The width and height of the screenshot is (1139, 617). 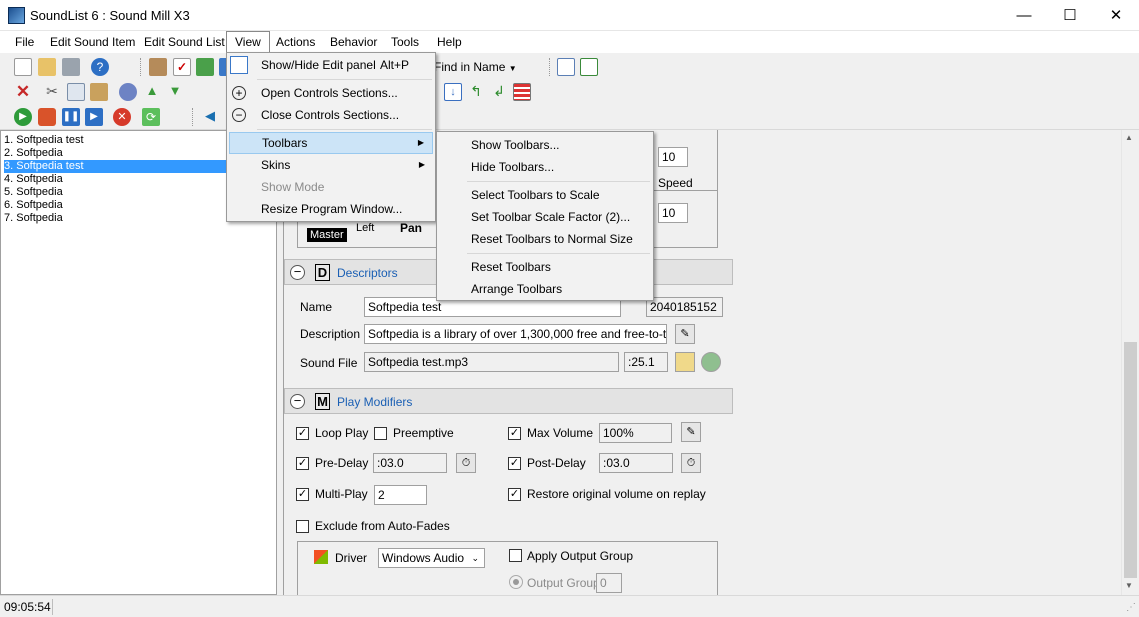 I want to click on scrollbar-thumb, so click(x=1130, y=460).